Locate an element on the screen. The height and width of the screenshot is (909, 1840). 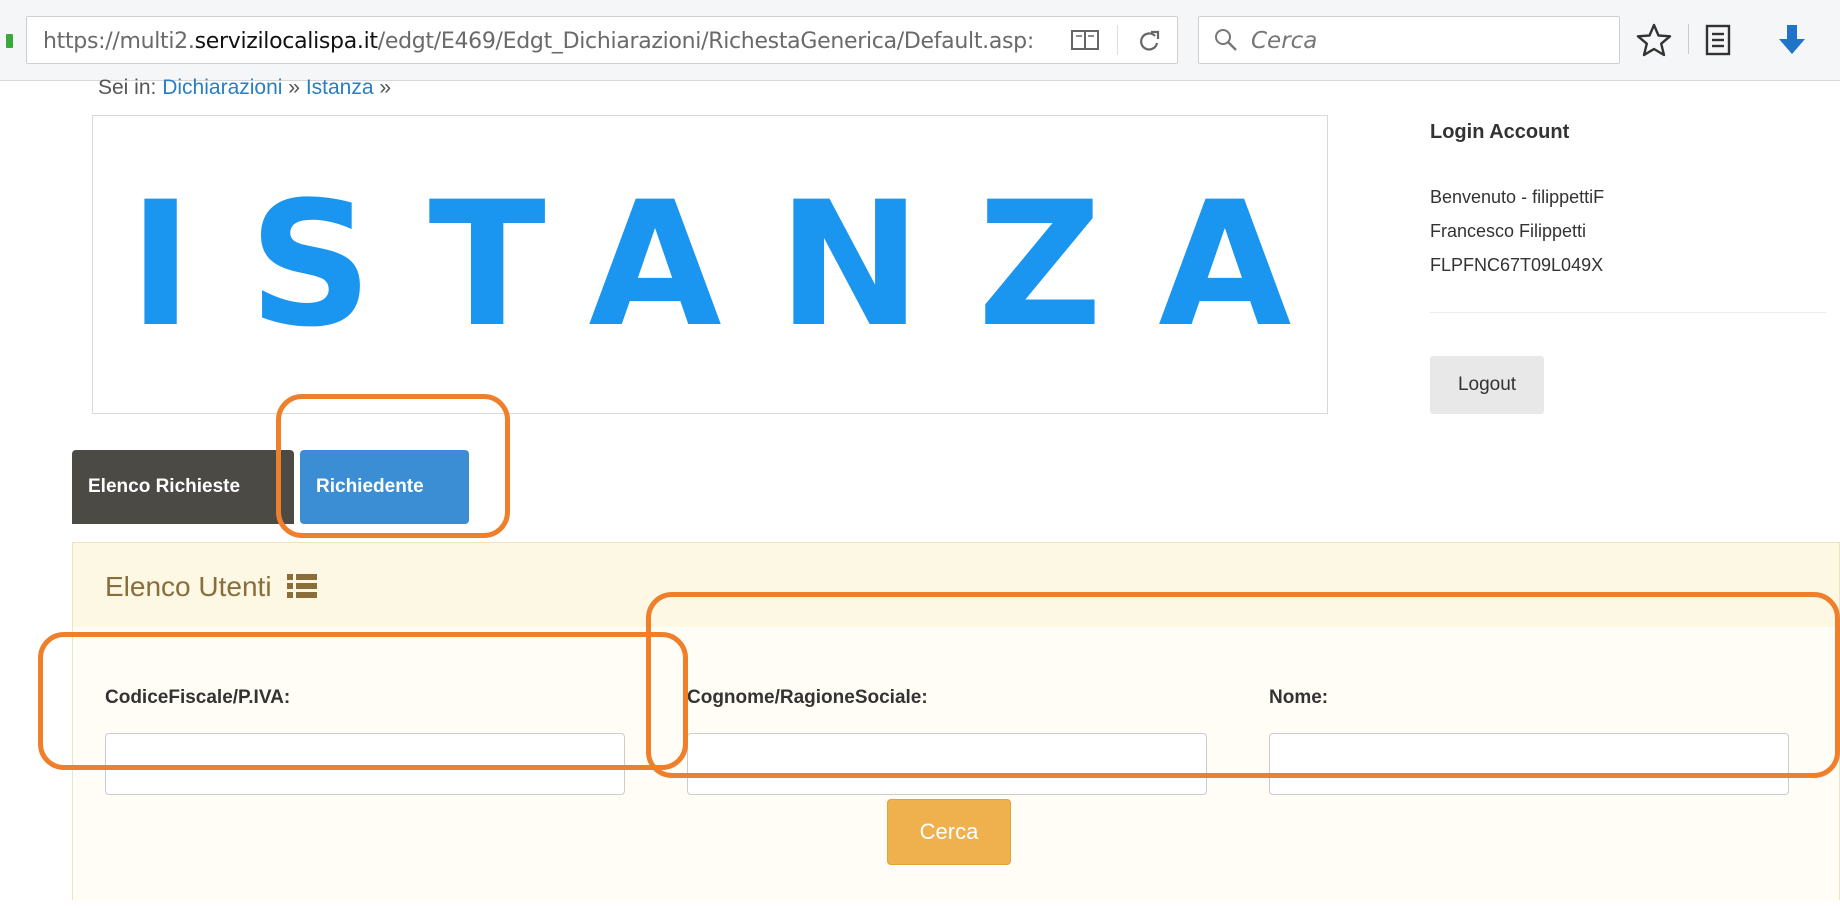
url-prefix: https://multi2. is located at coordinates (119, 41).